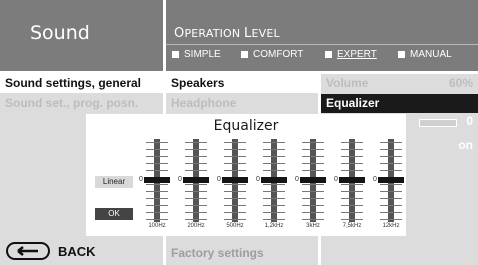 This screenshot has height=265, width=478. I want to click on eq-slider-band-7: 0, so click(389, 180).